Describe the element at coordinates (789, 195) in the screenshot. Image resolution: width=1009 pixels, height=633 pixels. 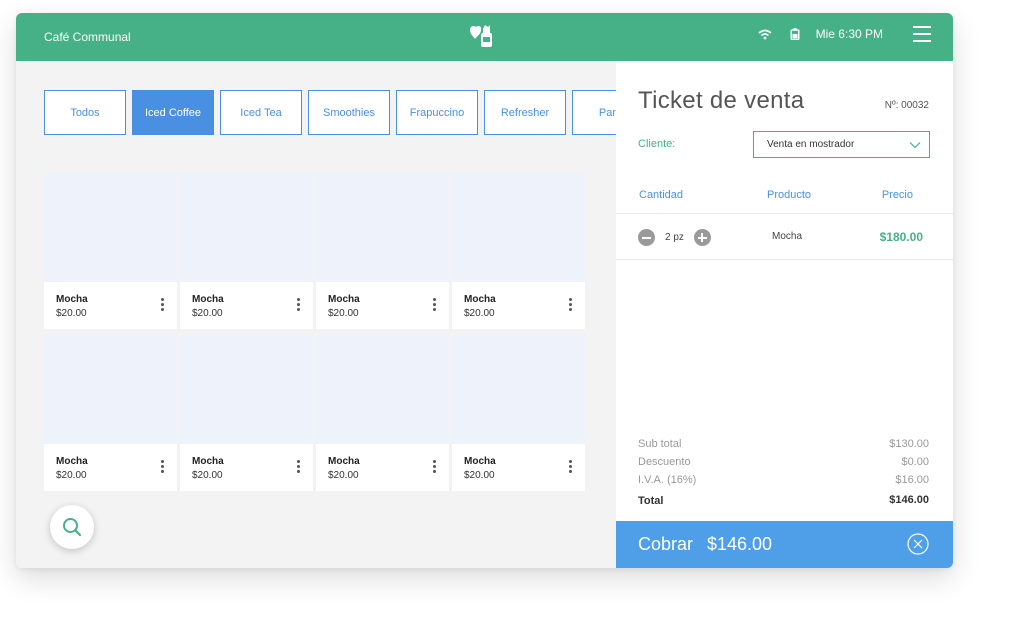
I see `column-header-product: Producto` at that location.